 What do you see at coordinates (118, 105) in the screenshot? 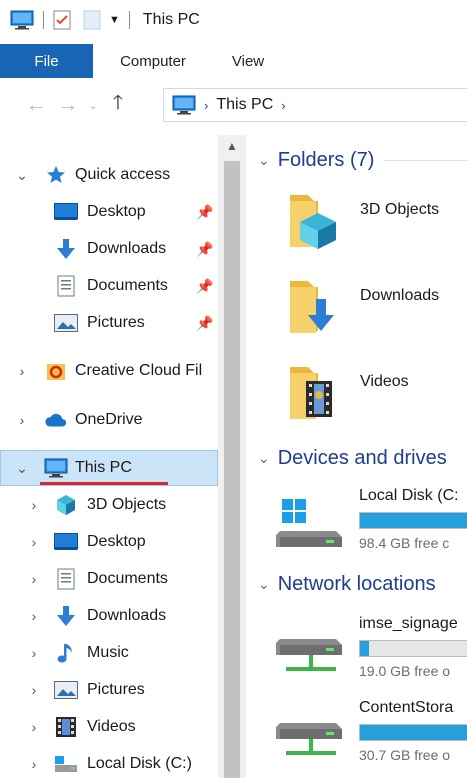
I see `up-button: 🡑` at bounding box center [118, 105].